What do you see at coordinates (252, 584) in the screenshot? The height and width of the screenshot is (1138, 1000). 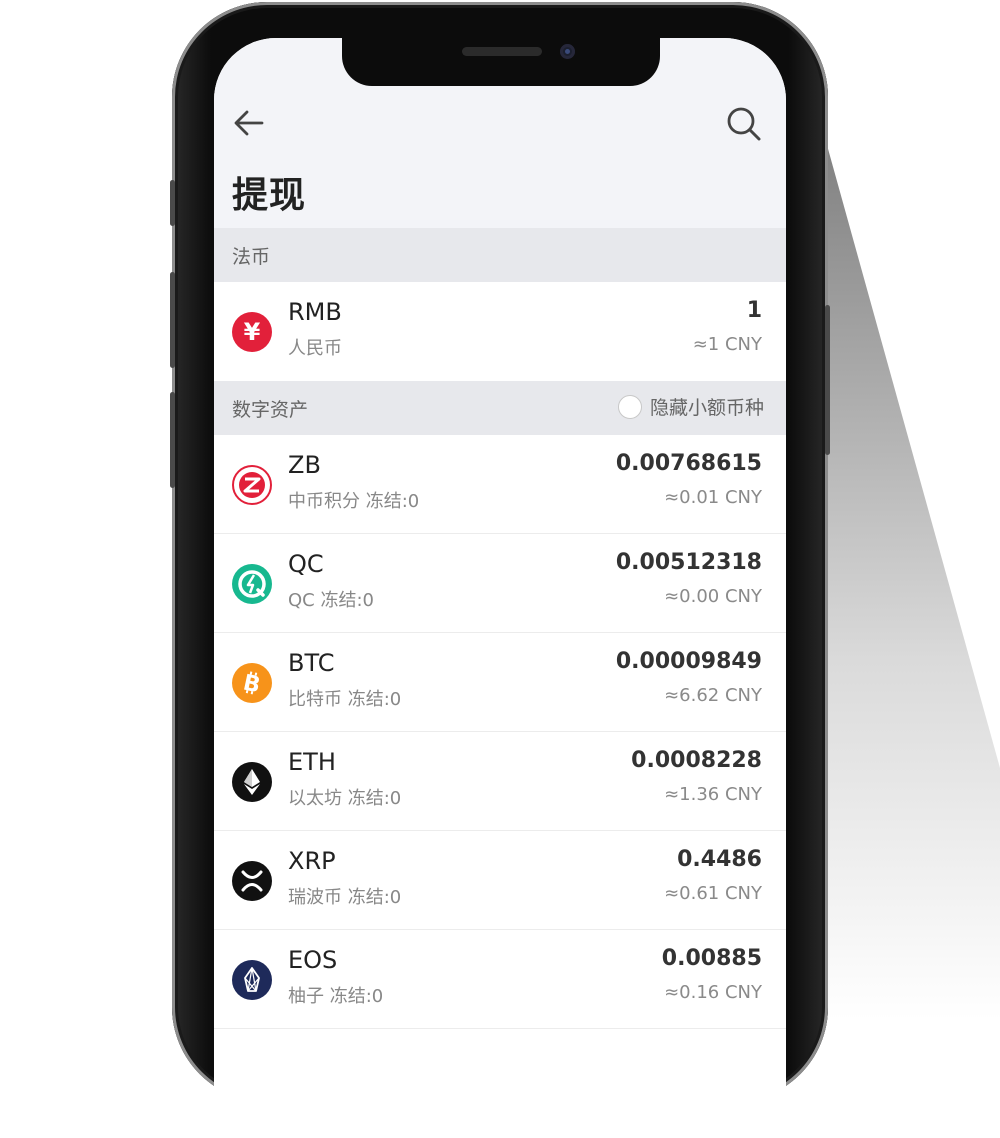 I see `qc-icon` at bounding box center [252, 584].